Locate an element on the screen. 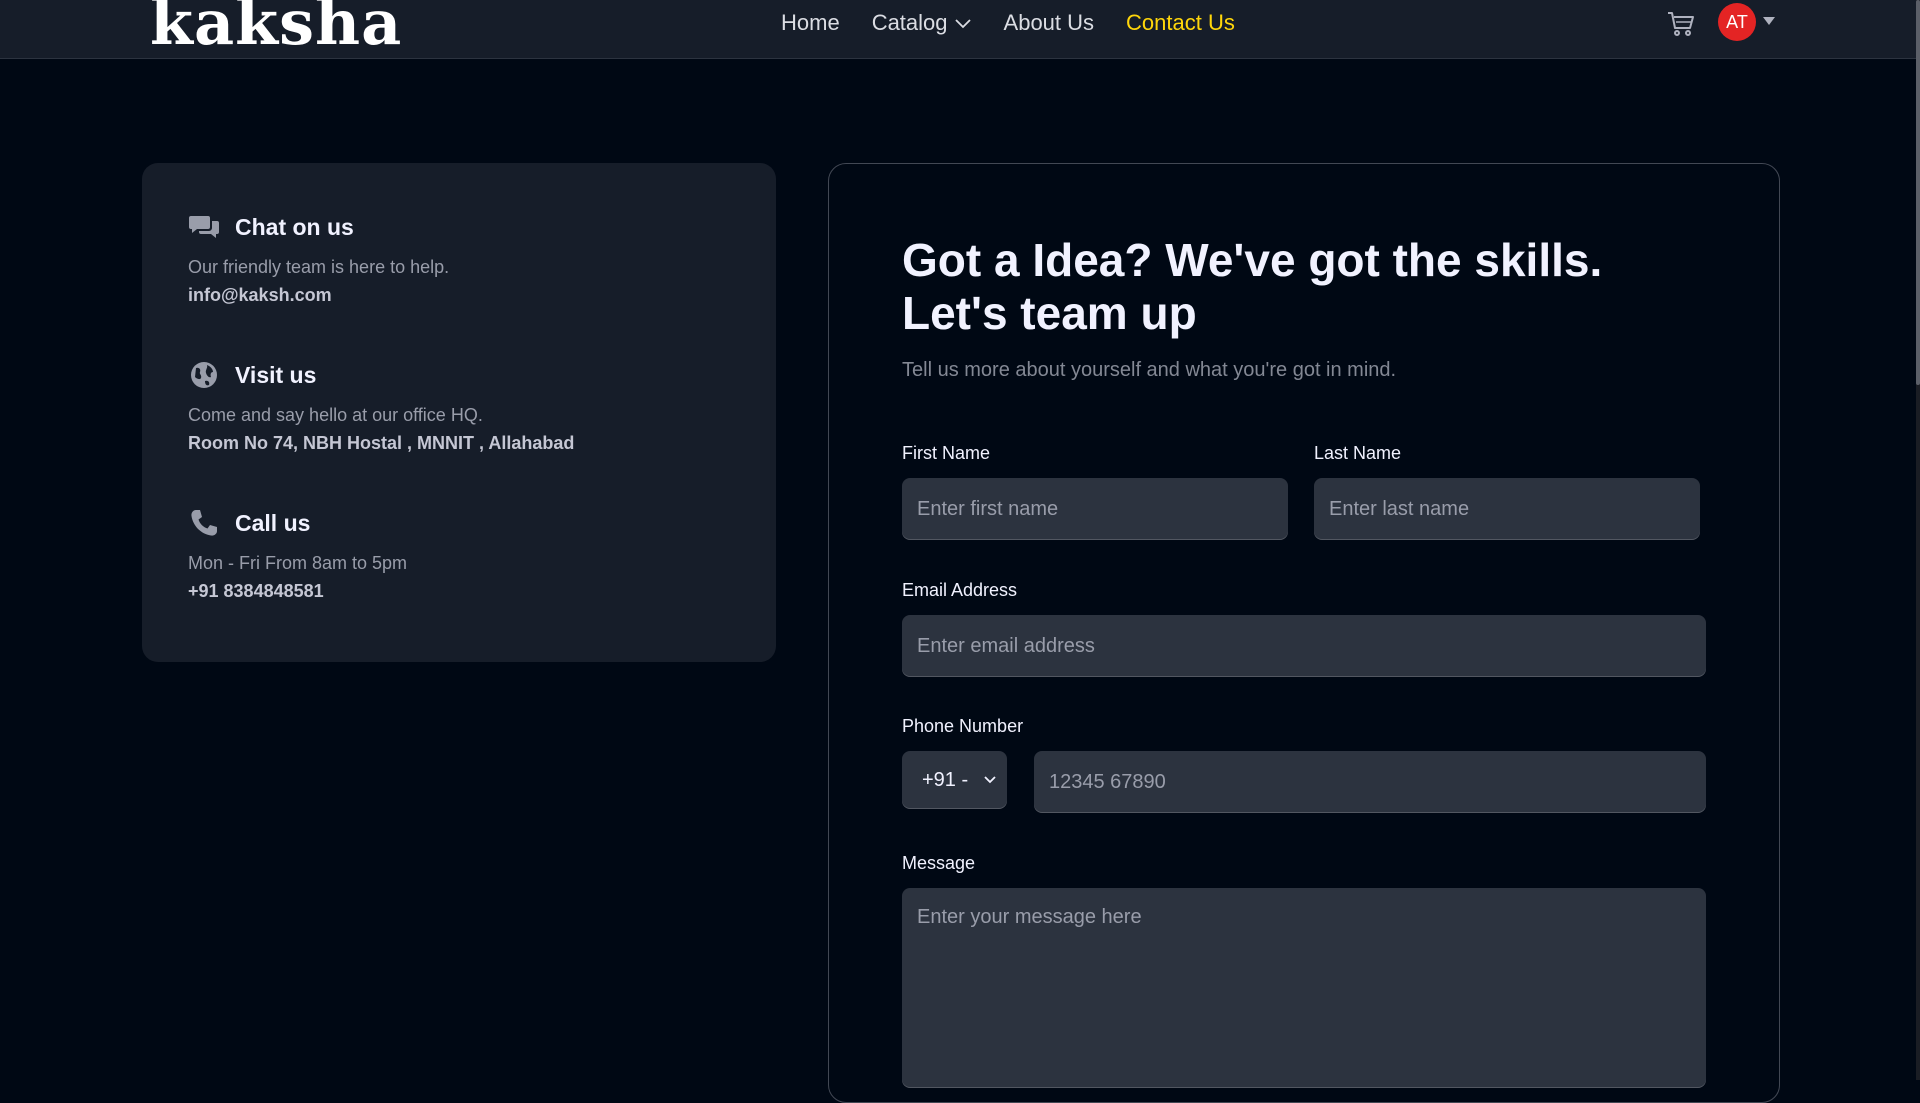 This screenshot has width=1920, height=1103. nav-link-about-us: About Us is located at coordinates (1049, 23).